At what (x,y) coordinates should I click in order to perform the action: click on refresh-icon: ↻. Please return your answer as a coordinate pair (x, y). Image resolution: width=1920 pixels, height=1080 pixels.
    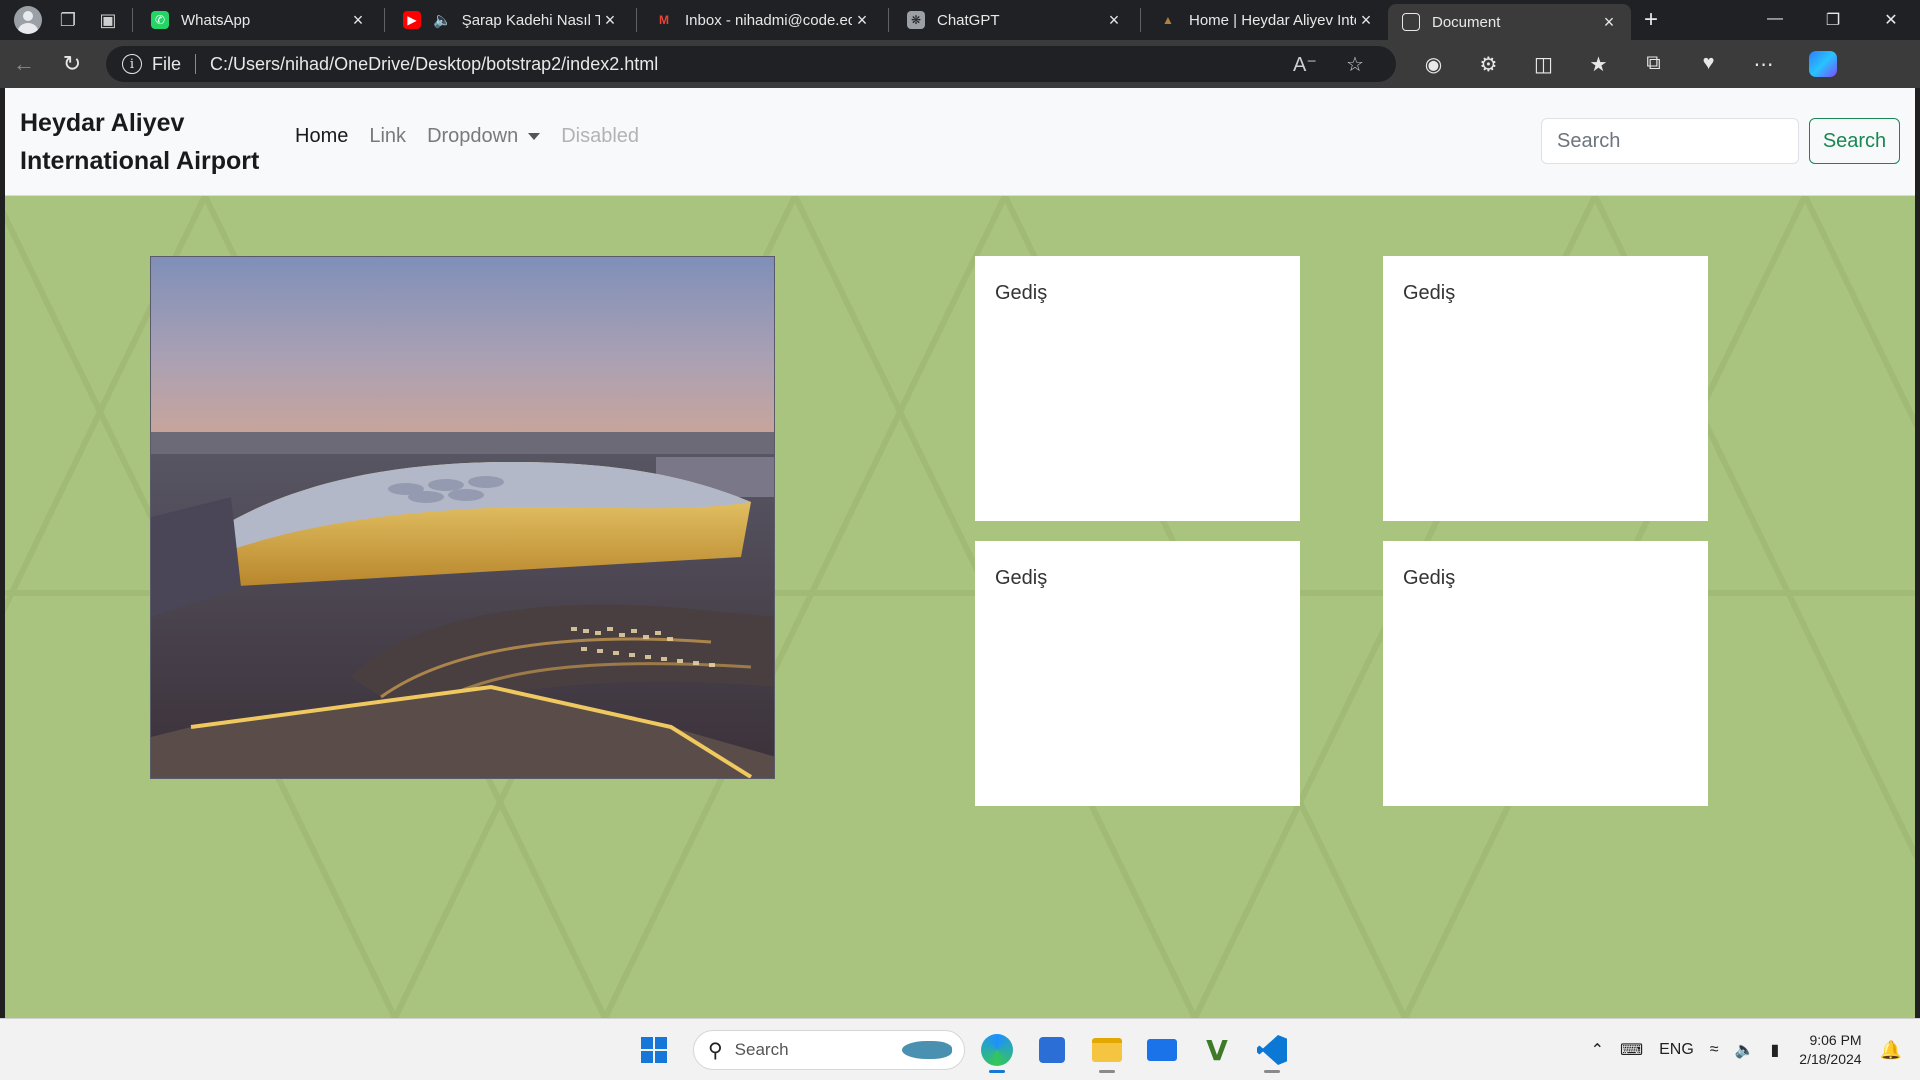
    Looking at the image, I should click on (72, 64).